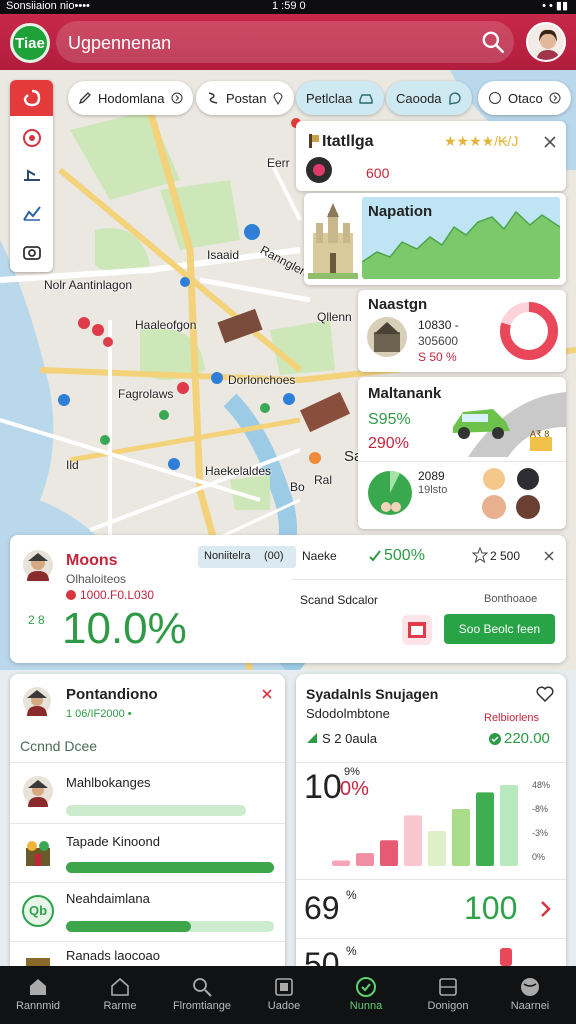 The height and width of the screenshot is (1024, 576). I want to click on card-title: Itatllga, so click(348, 141).